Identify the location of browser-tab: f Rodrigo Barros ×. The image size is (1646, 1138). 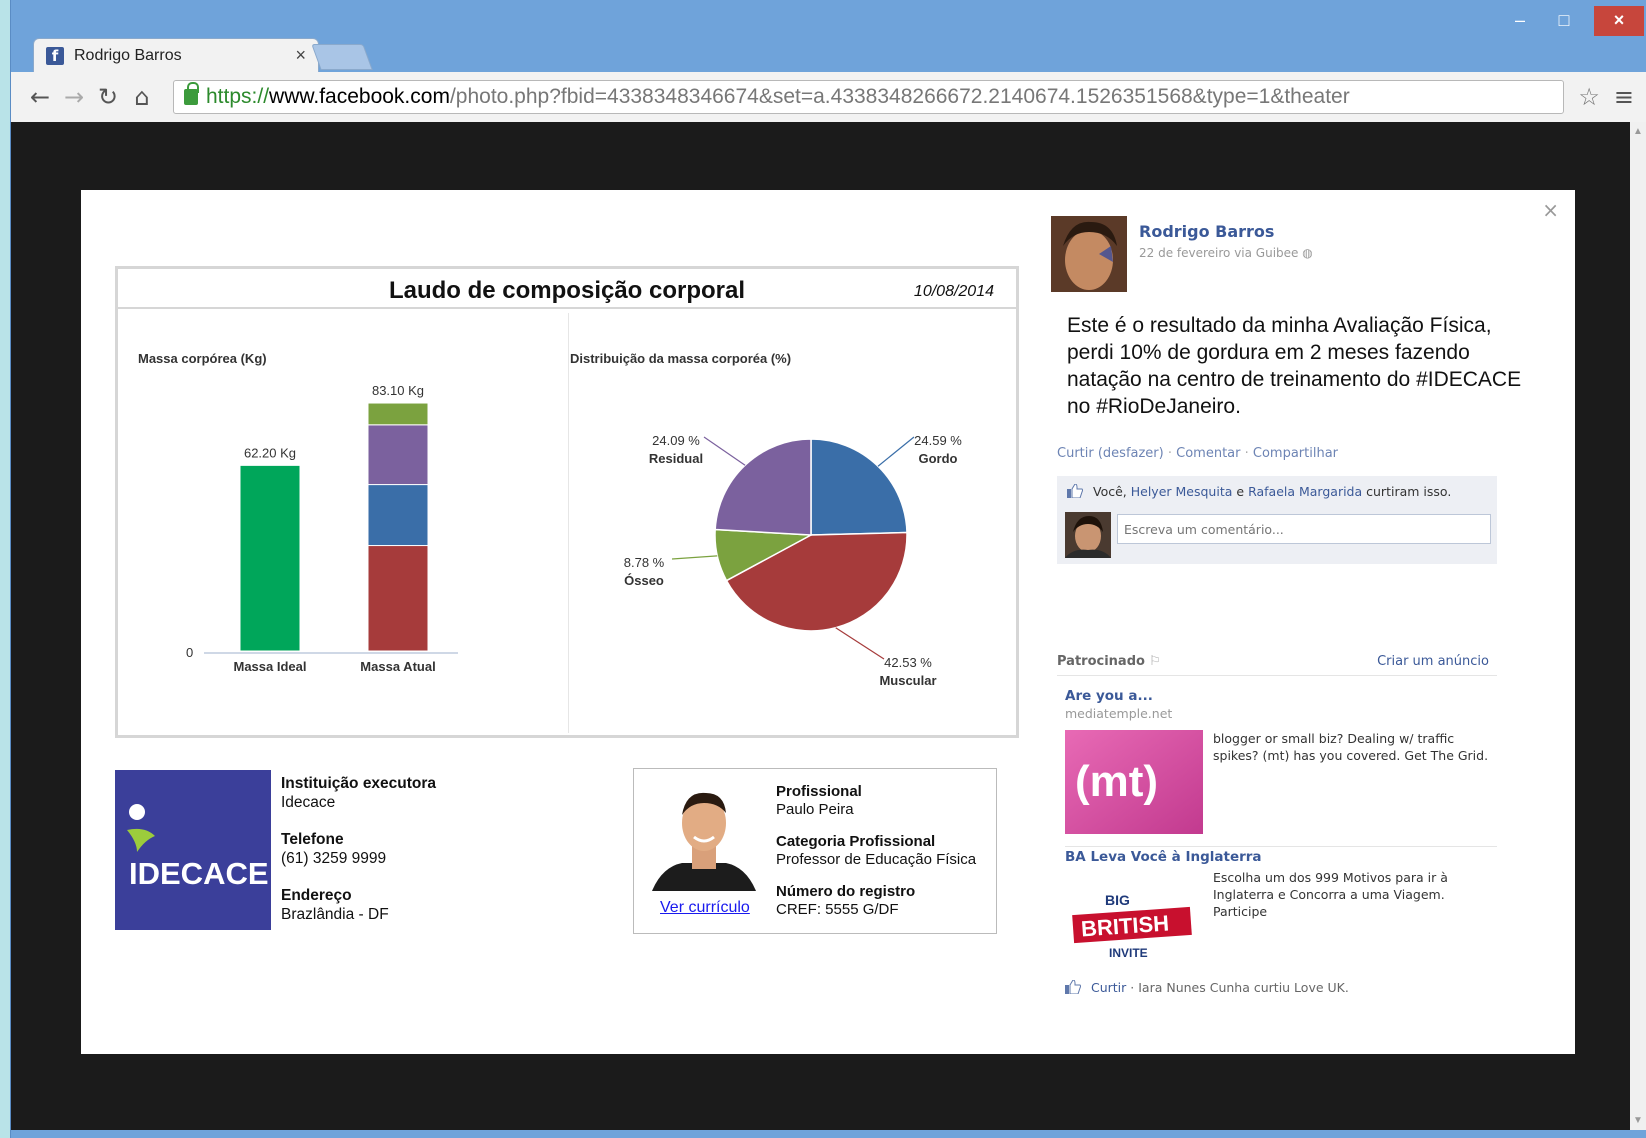
(176, 55).